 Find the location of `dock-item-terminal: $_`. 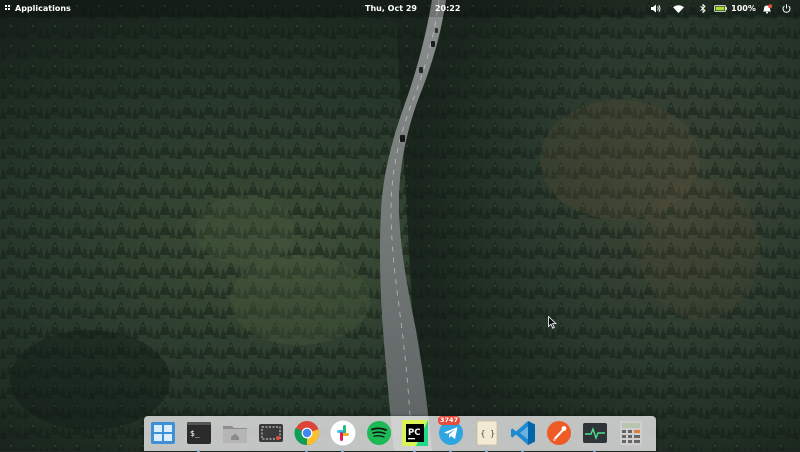

dock-item-terminal: $_ is located at coordinates (199, 436).